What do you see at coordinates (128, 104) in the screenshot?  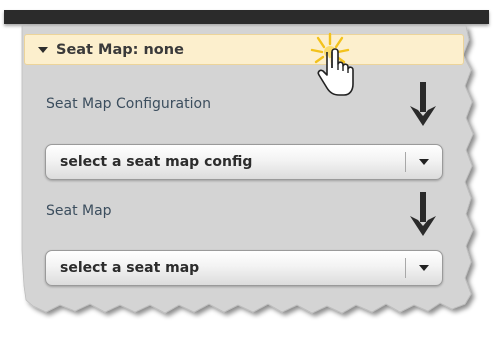 I see `seat-map-config-label: Seat Map Configuration` at bounding box center [128, 104].